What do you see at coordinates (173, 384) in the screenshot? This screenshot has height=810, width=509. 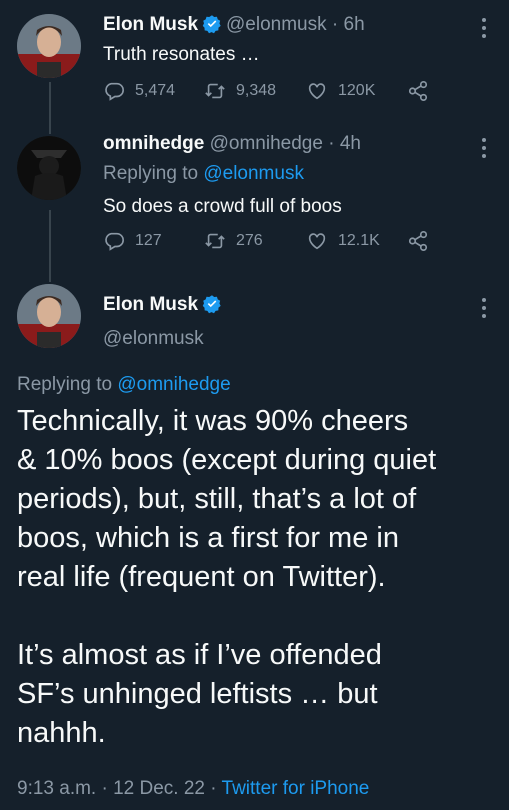 I see `replying-handle-link: @omnihedge` at bounding box center [173, 384].